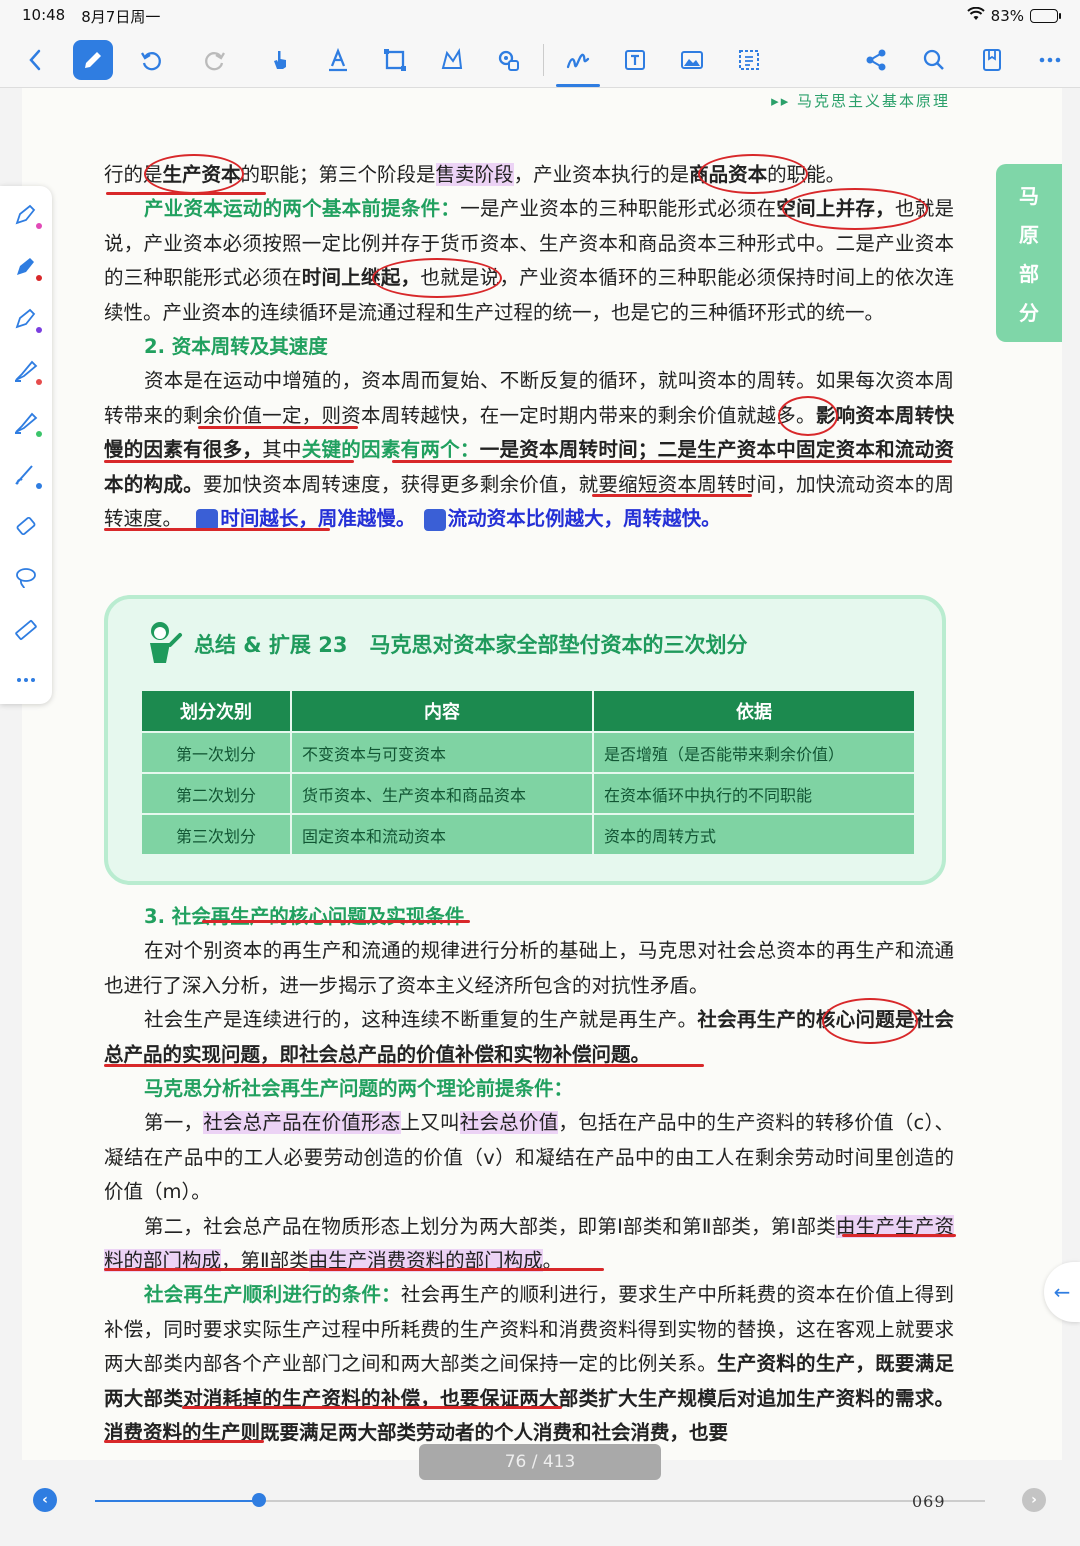  Describe the element at coordinates (1062, 1292) in the screenshot. I see `arrow-left-icon: ←` at that location.